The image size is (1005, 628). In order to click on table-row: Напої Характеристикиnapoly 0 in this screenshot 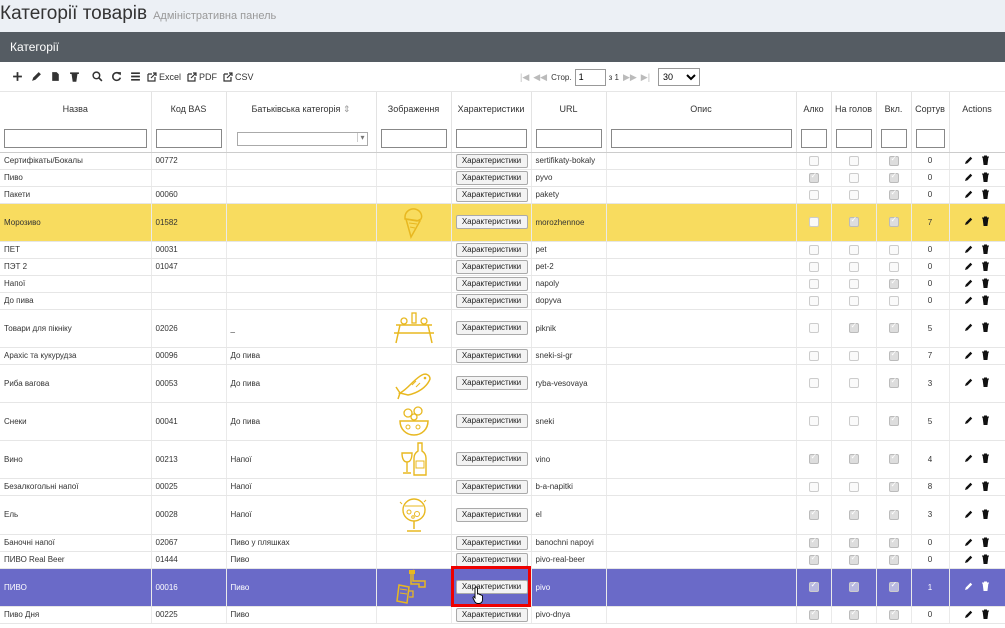, I will do `click(502, 284)`.